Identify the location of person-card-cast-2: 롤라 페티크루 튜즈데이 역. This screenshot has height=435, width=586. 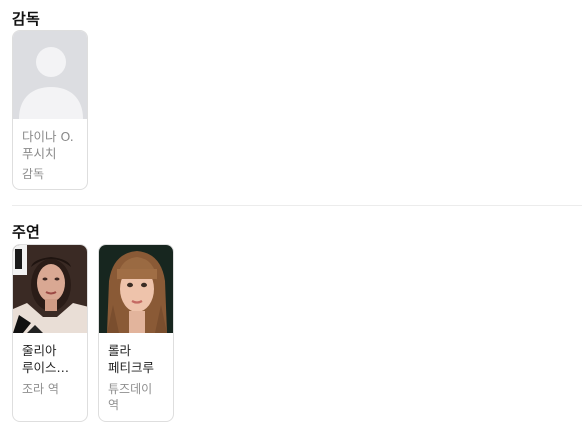
(136, 333).